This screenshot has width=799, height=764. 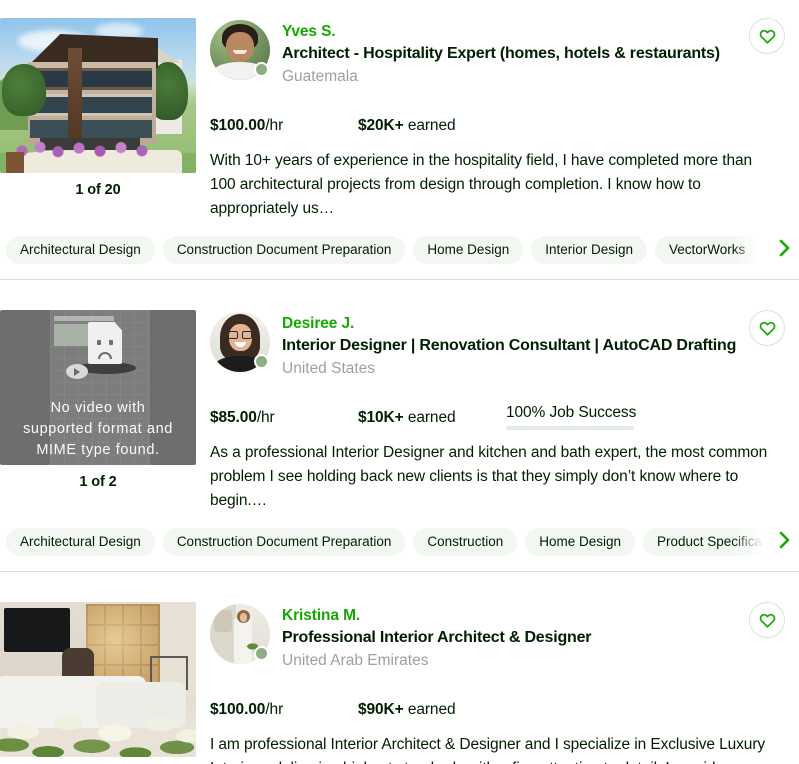 What do you see at coordinates (98, 190) in the screenshot?
I see `portfolio-counter: 1 of 20` at bounding box center [98, 190].